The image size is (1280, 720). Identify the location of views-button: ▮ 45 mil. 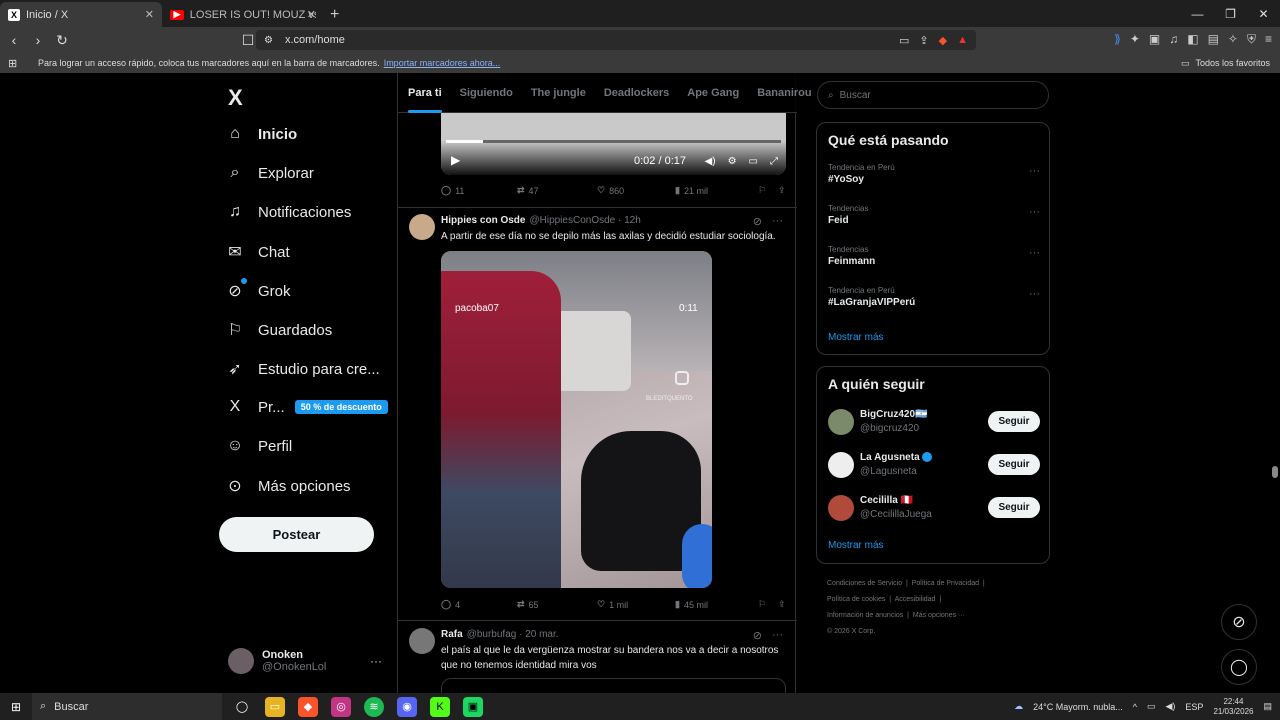
(716, 604).